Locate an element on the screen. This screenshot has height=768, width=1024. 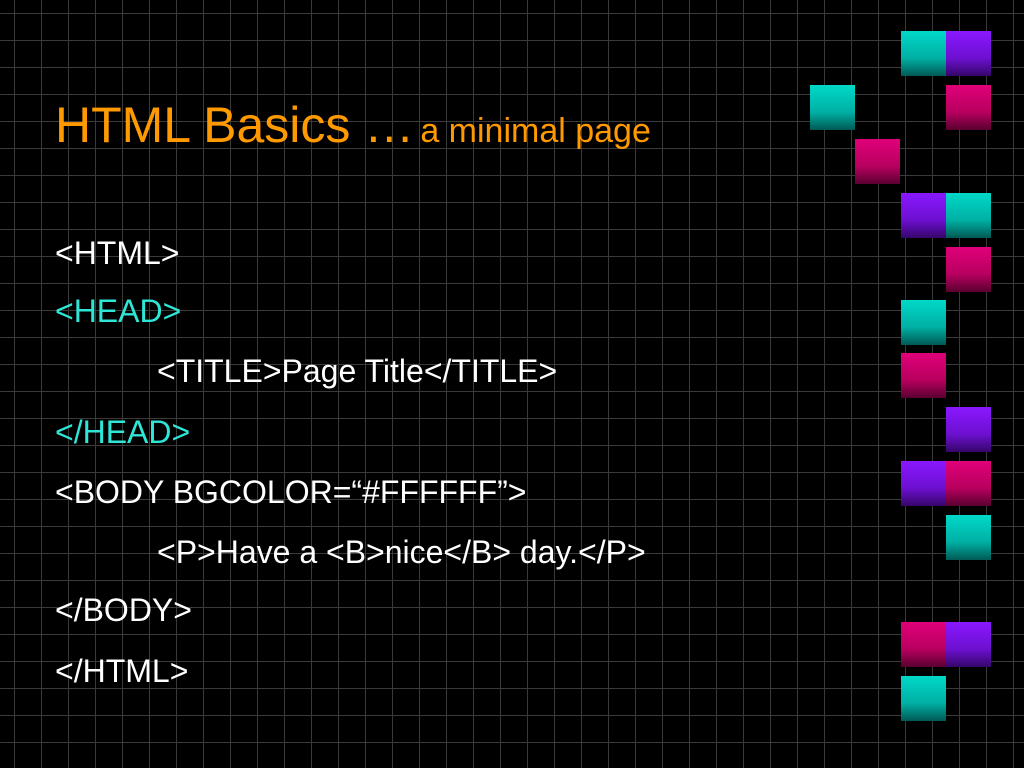
slide-title: HTML Basics … a minimal page is located at coordinates (353, 125).